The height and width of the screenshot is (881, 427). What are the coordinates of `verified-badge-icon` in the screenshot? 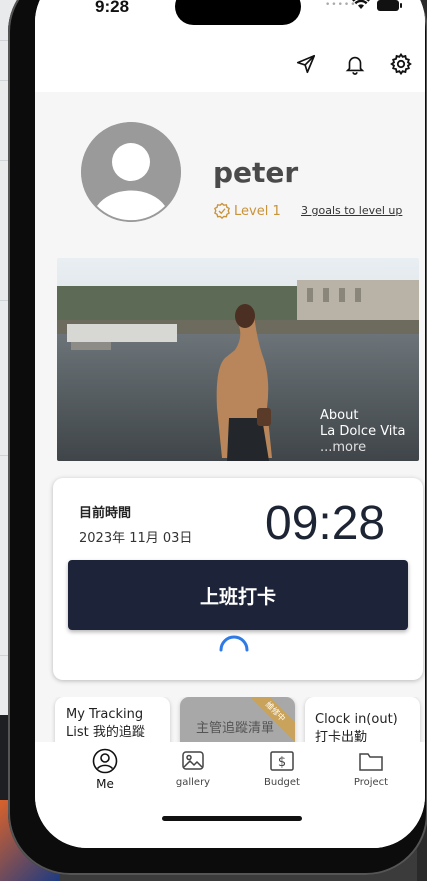 It's located at (222, 210).